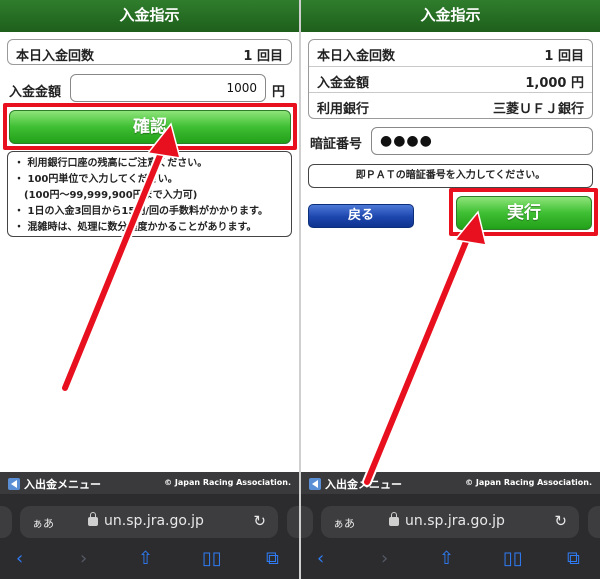 This screenshot has height=579, width=600. What do you see at coordinates (96, 179) in the screenshot?
I see `note-2: ・ 100円単位で入力してください。` at bounding box center [96, 179].